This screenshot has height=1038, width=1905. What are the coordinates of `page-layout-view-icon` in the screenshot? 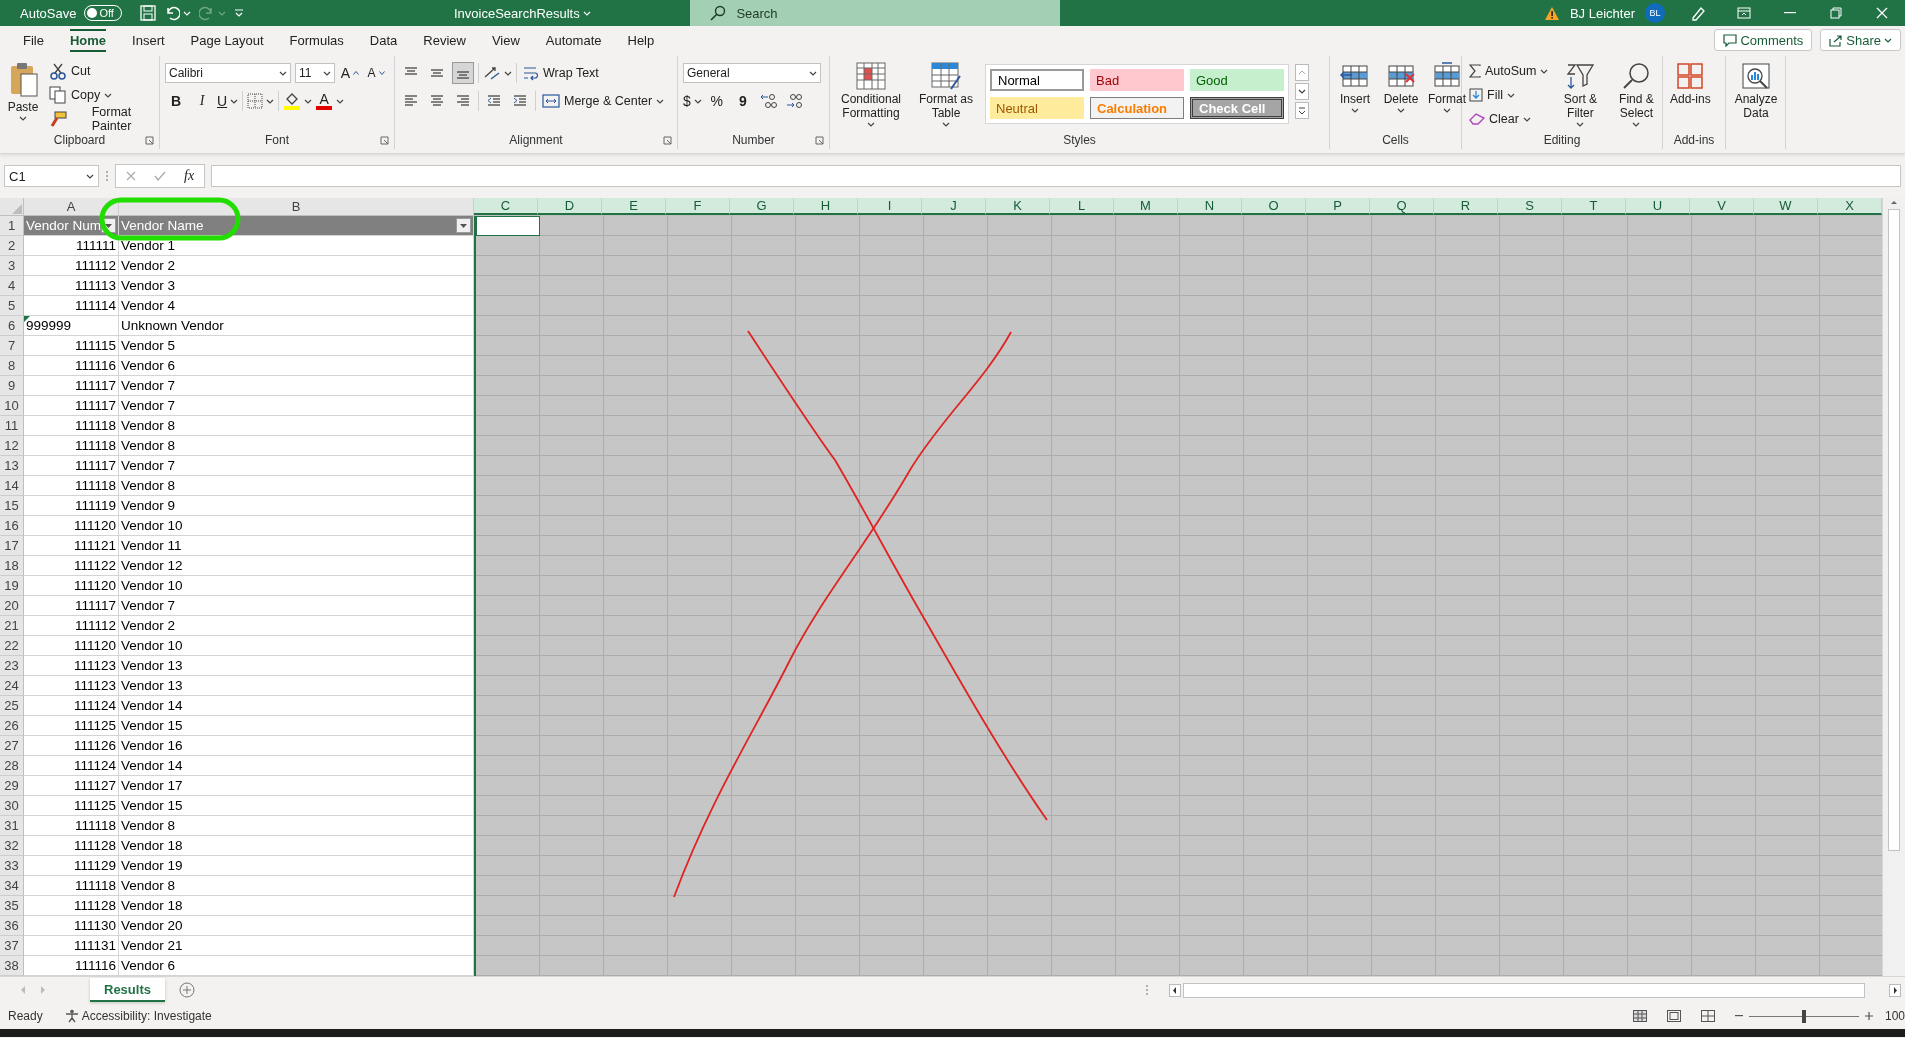 It's located at (1673, 1016).